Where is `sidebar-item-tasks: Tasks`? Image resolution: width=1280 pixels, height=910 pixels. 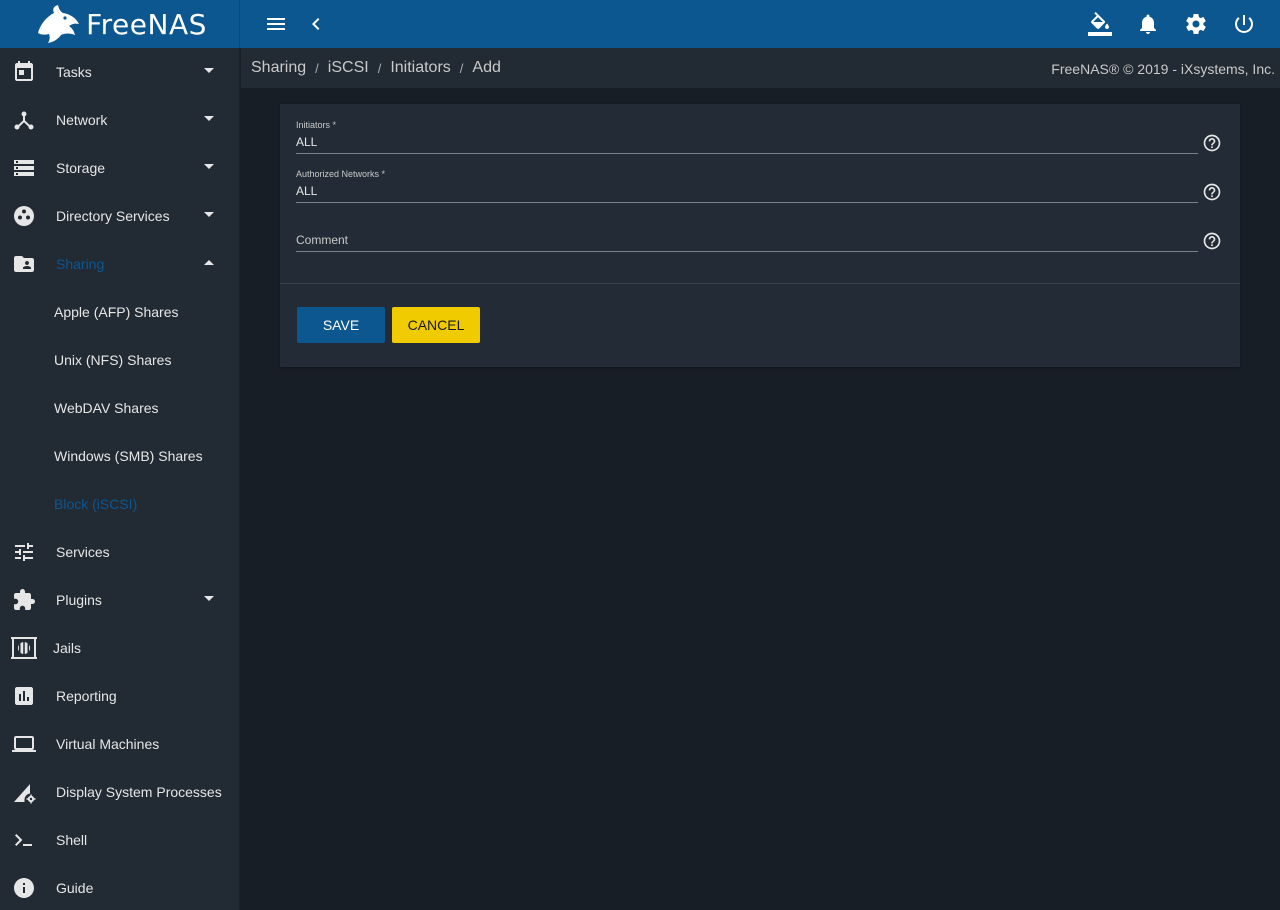 sidebar-item-tasks: Tasks is located at coordinates (119, 72).